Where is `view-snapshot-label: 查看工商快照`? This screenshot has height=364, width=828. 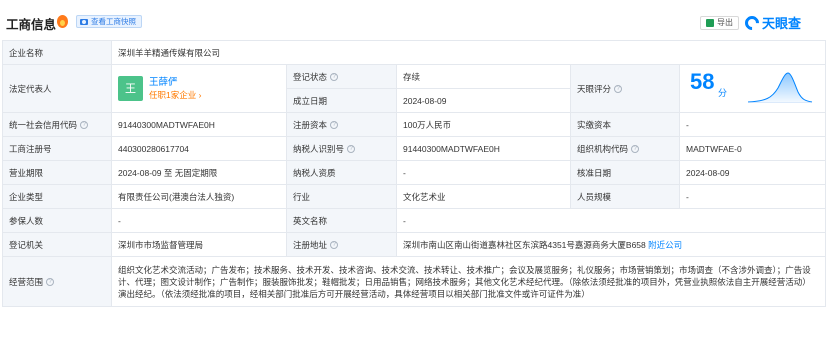 view-snapshot-label: 查看工商快照 is located at coordinates (113, 21).